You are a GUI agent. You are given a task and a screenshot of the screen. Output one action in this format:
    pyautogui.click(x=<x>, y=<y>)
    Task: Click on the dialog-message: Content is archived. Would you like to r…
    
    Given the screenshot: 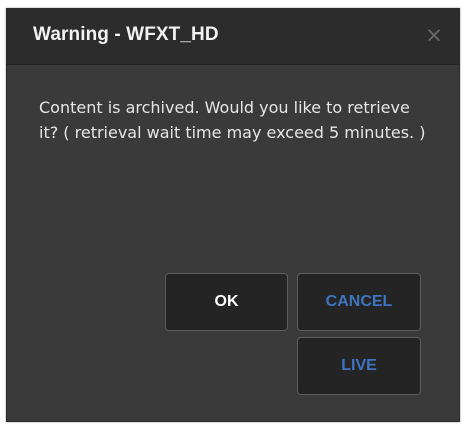 What is the action you would take?
    pyautogui.click(x=232, y=120)
    